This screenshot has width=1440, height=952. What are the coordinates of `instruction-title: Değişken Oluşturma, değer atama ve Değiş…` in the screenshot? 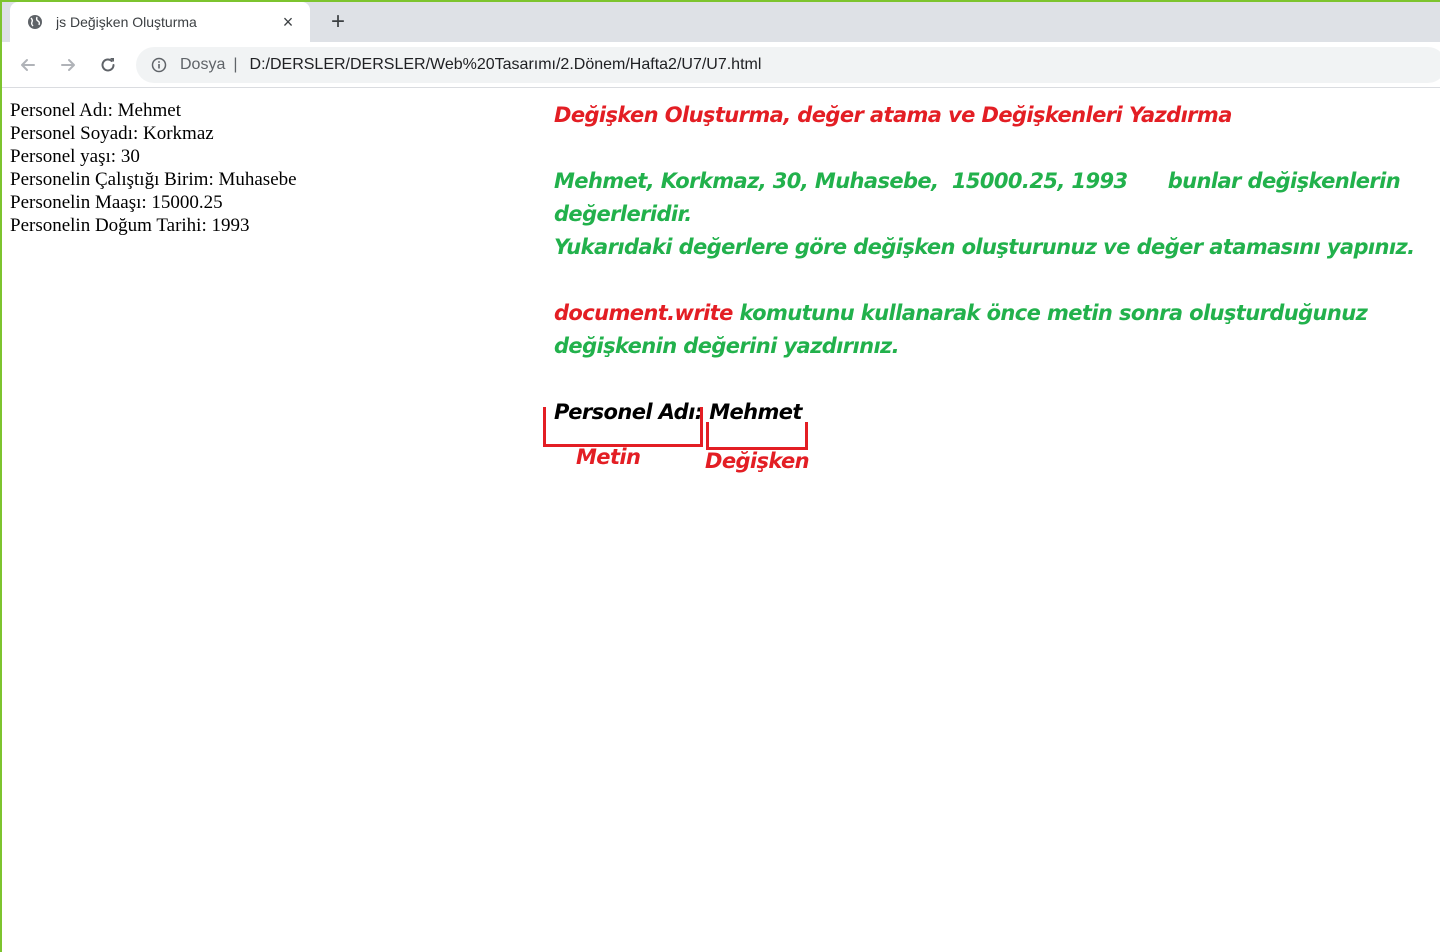 It's located at (893, 115).